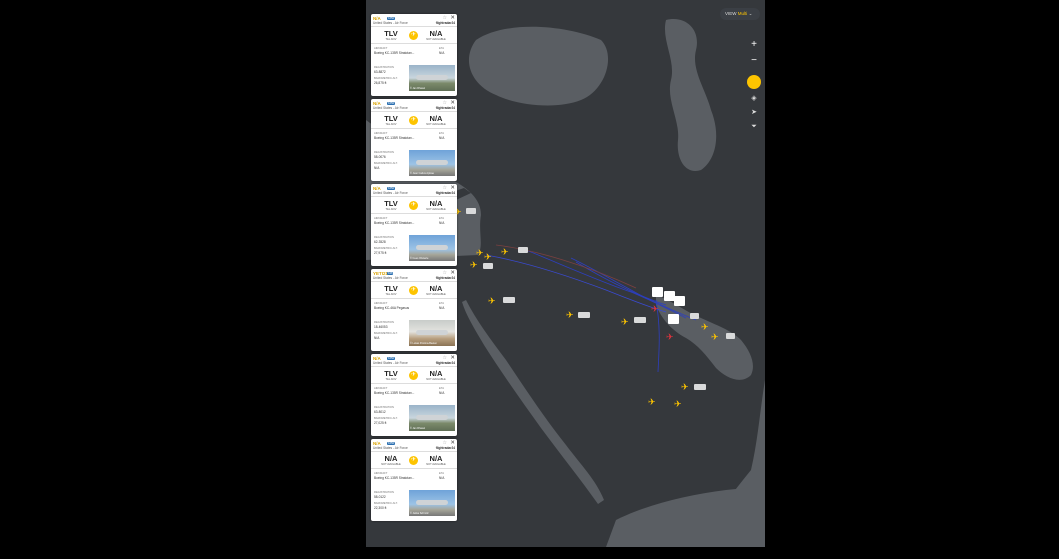  What do you see at coordinates (731, 13) in the screenshot?
I see `view-label: VIEW` at bounding box center [731, 13].